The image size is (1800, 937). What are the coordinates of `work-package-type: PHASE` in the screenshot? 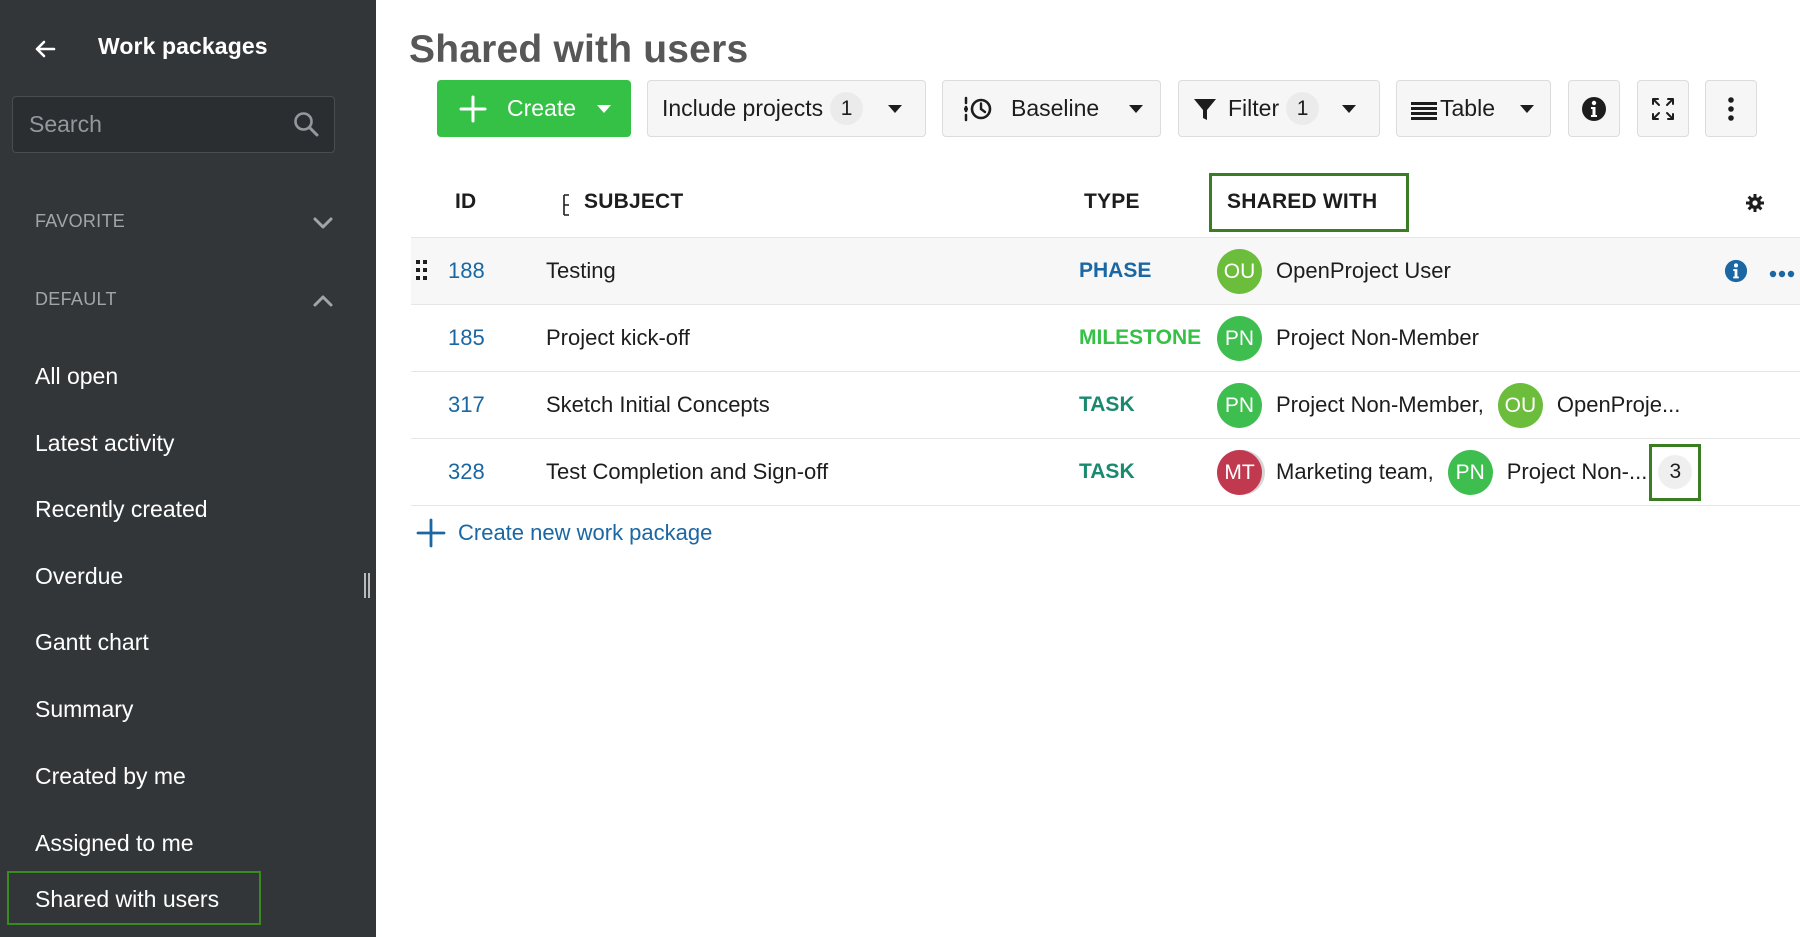 It's located at (1115, 270).